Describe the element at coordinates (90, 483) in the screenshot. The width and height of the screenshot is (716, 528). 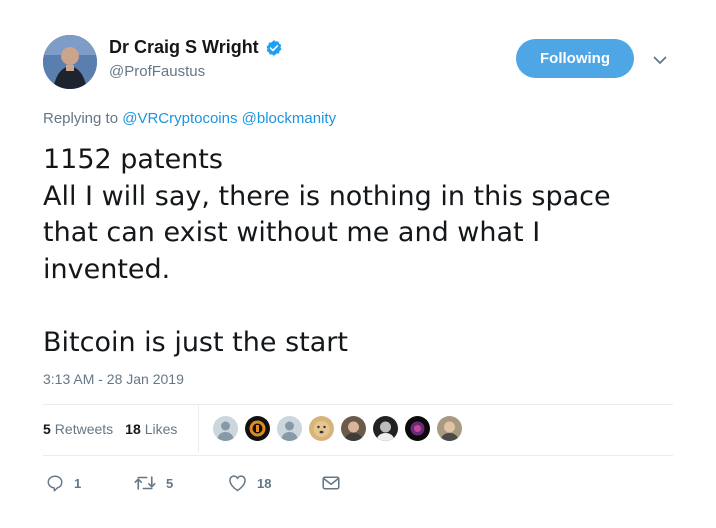
I see `reply-button: 1` at that location.